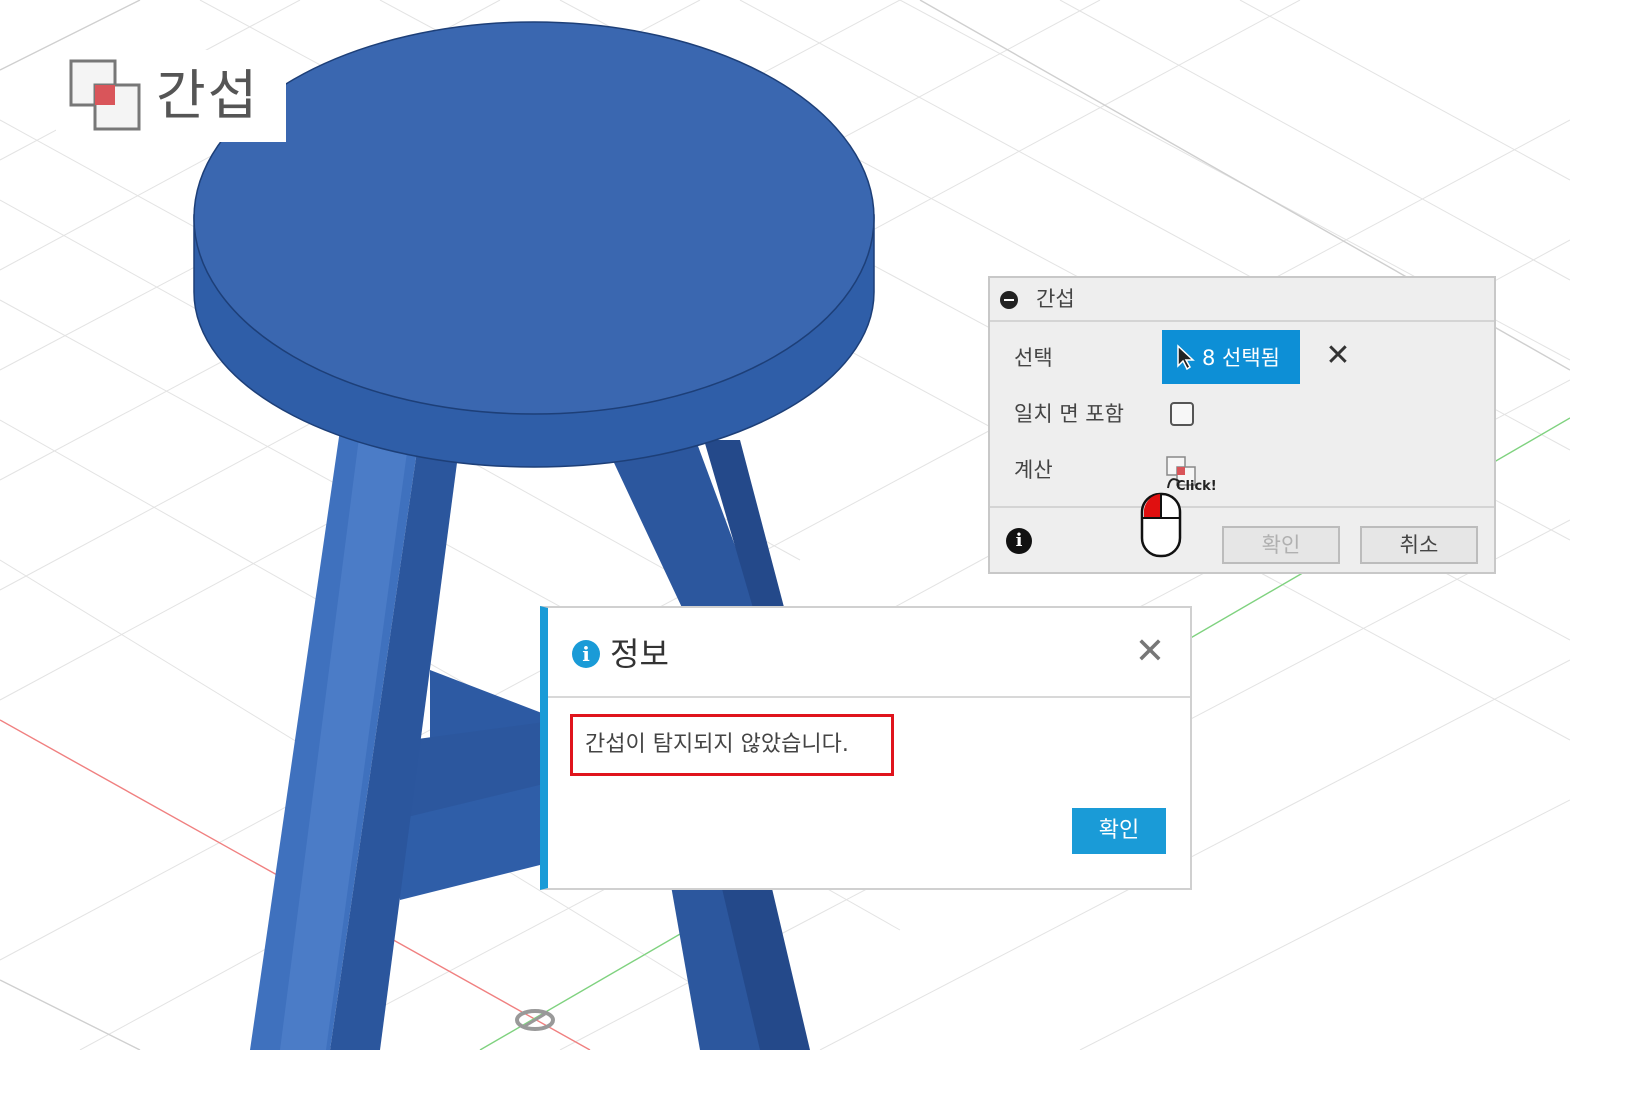 This screenshot has height=1100, width=1640. Describe the element at coordinates (1242, 300) in the screenshot. I see `panel-header: 간섭` at that location.